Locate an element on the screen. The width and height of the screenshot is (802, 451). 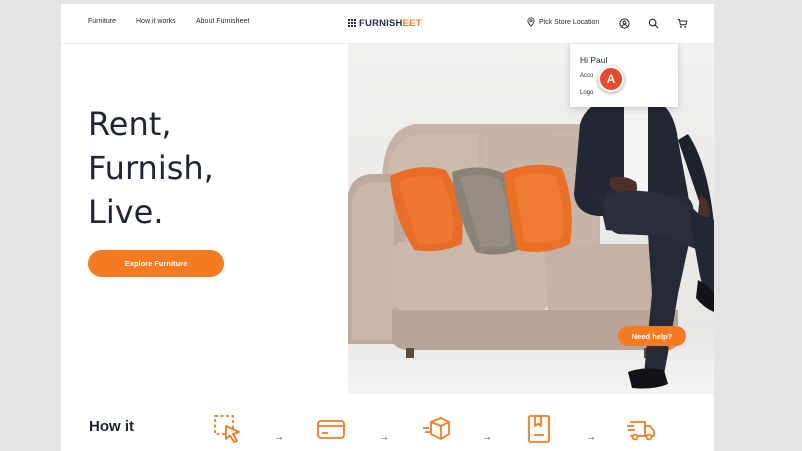
delivery-truck-icon is located at coordinates (641, 431).